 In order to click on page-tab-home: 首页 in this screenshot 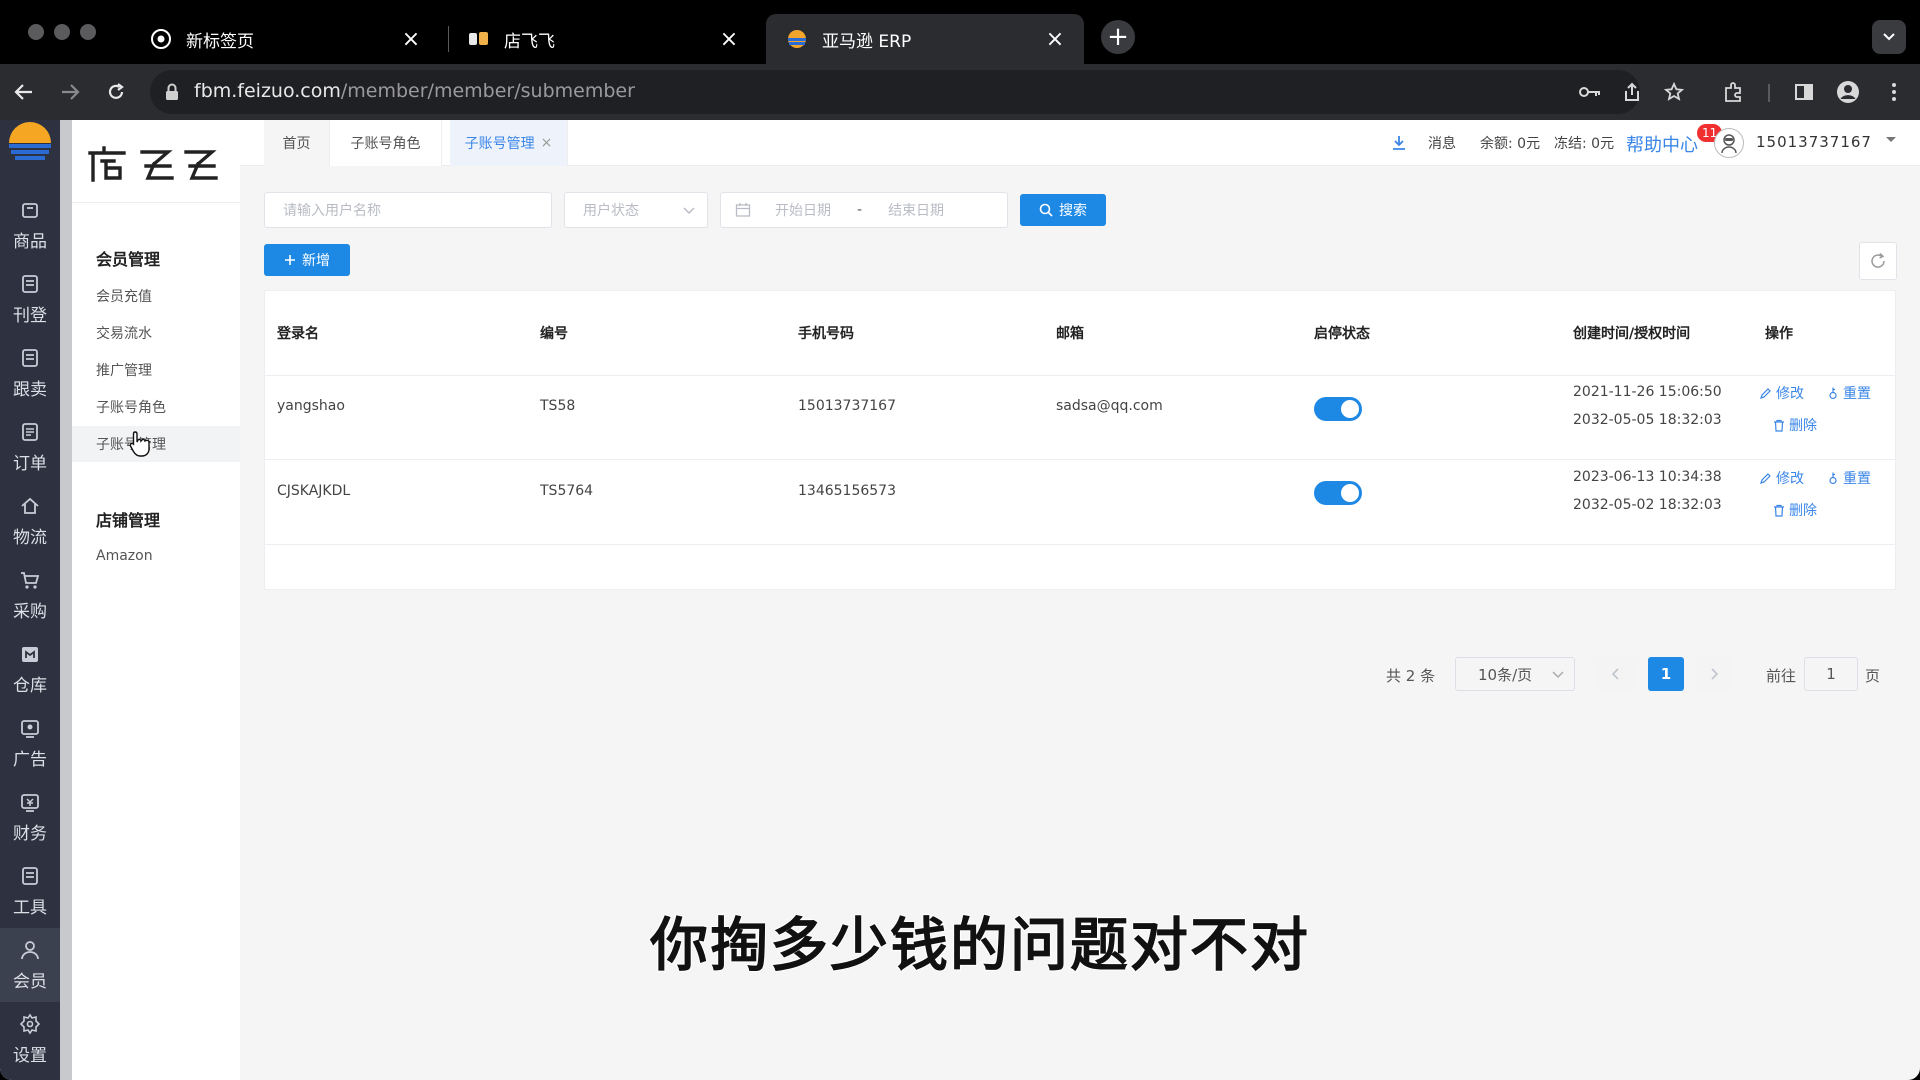, I will do `click(297, 143)`.